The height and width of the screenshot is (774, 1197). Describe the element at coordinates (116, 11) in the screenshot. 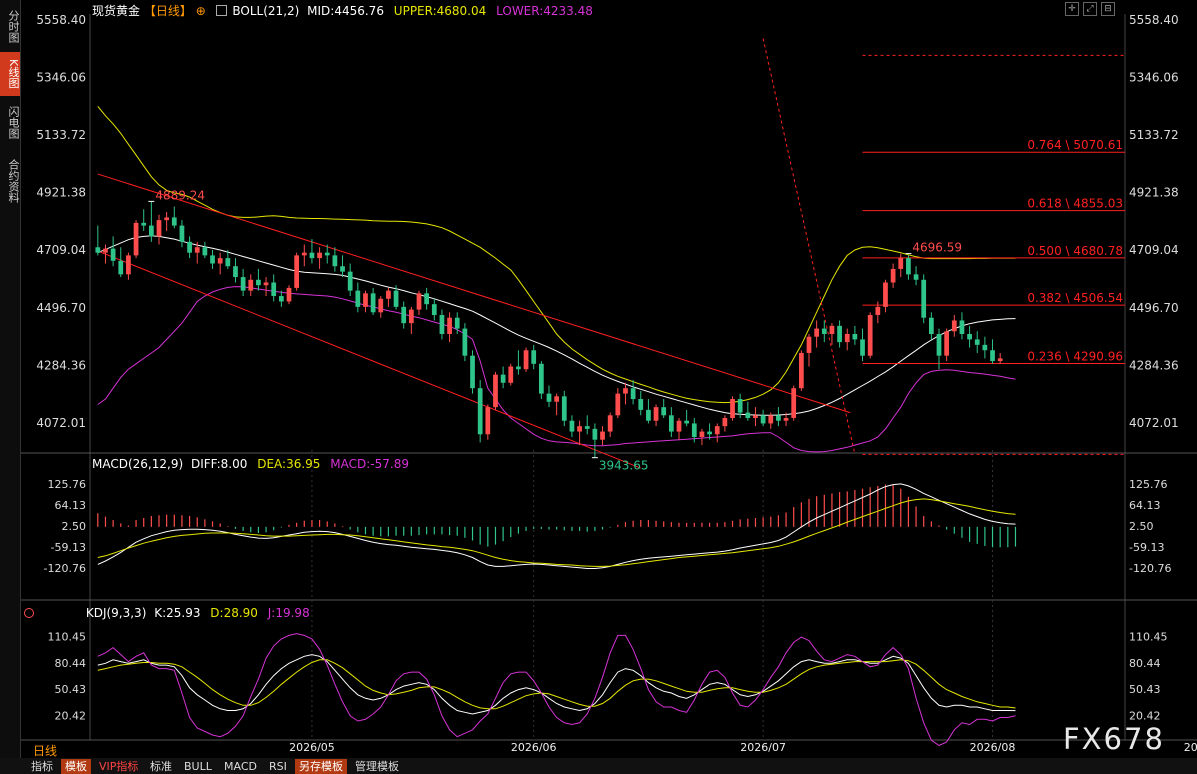

I see `symbol-title: 现货黄金` at that location.